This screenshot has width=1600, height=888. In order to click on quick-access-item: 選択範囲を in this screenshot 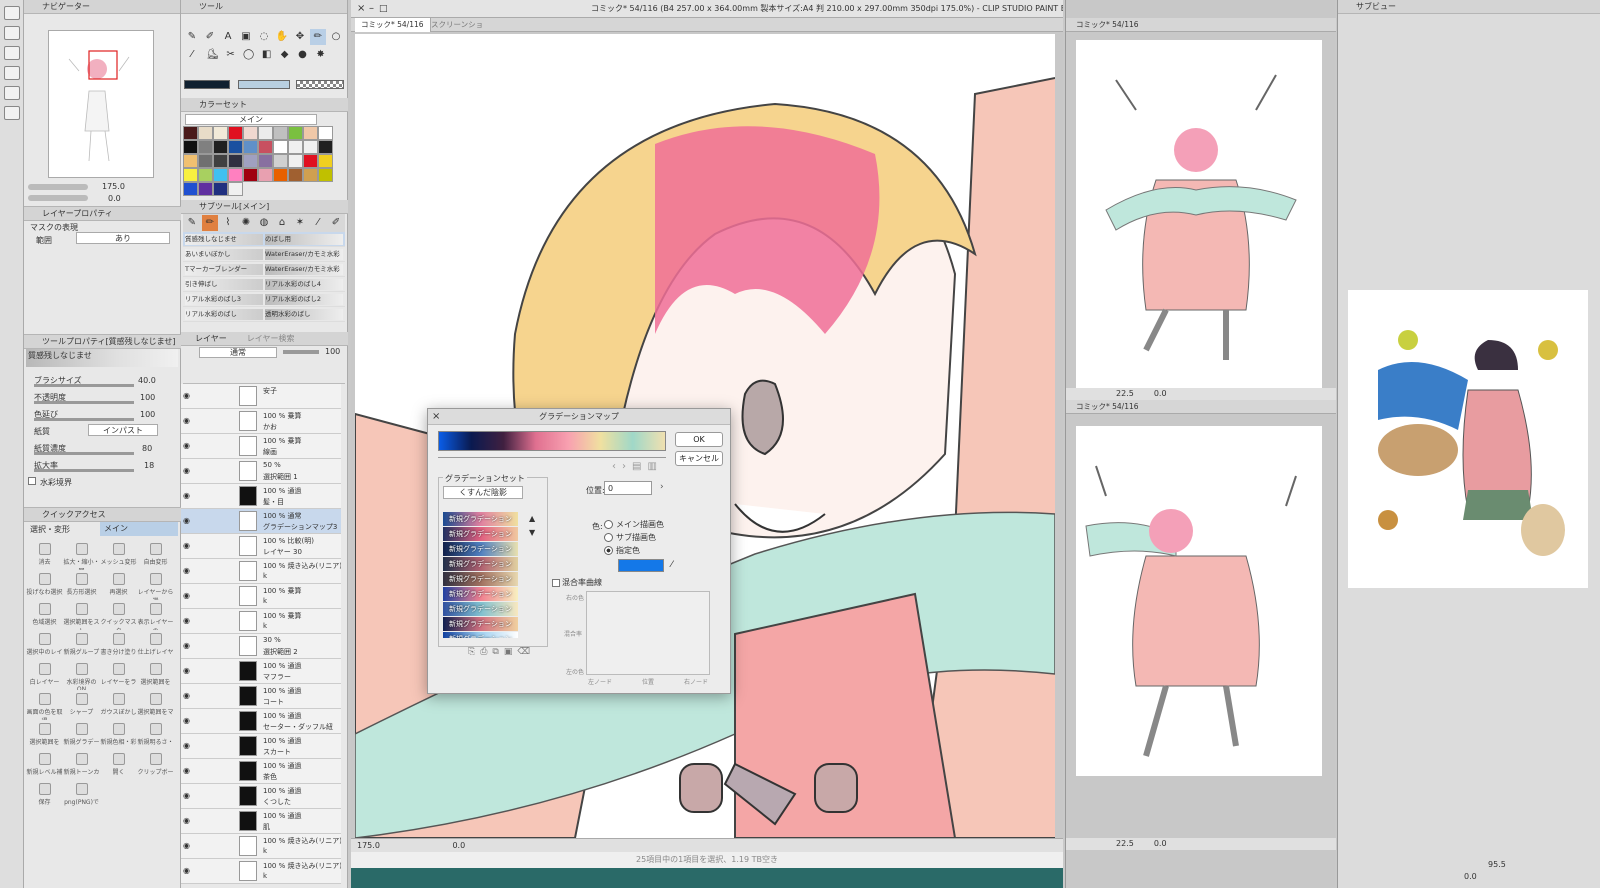, I will do `click(155, 675)`.